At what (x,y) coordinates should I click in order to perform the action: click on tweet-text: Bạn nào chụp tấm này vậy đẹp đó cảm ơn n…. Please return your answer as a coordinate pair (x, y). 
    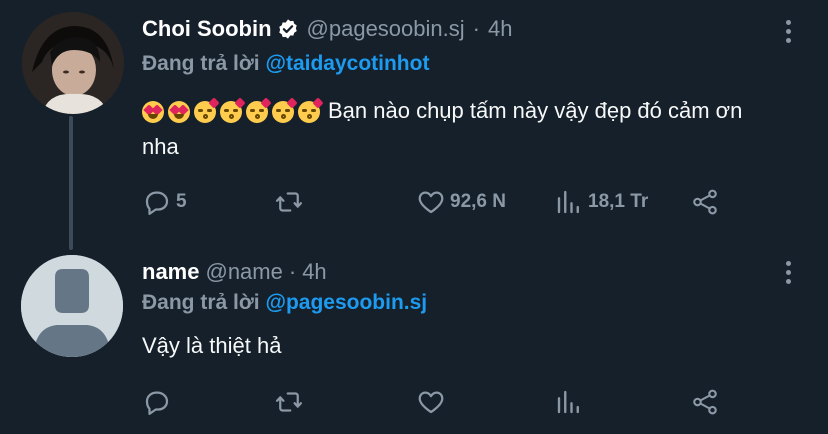
    Looking at the image, I should click on (462, 129).